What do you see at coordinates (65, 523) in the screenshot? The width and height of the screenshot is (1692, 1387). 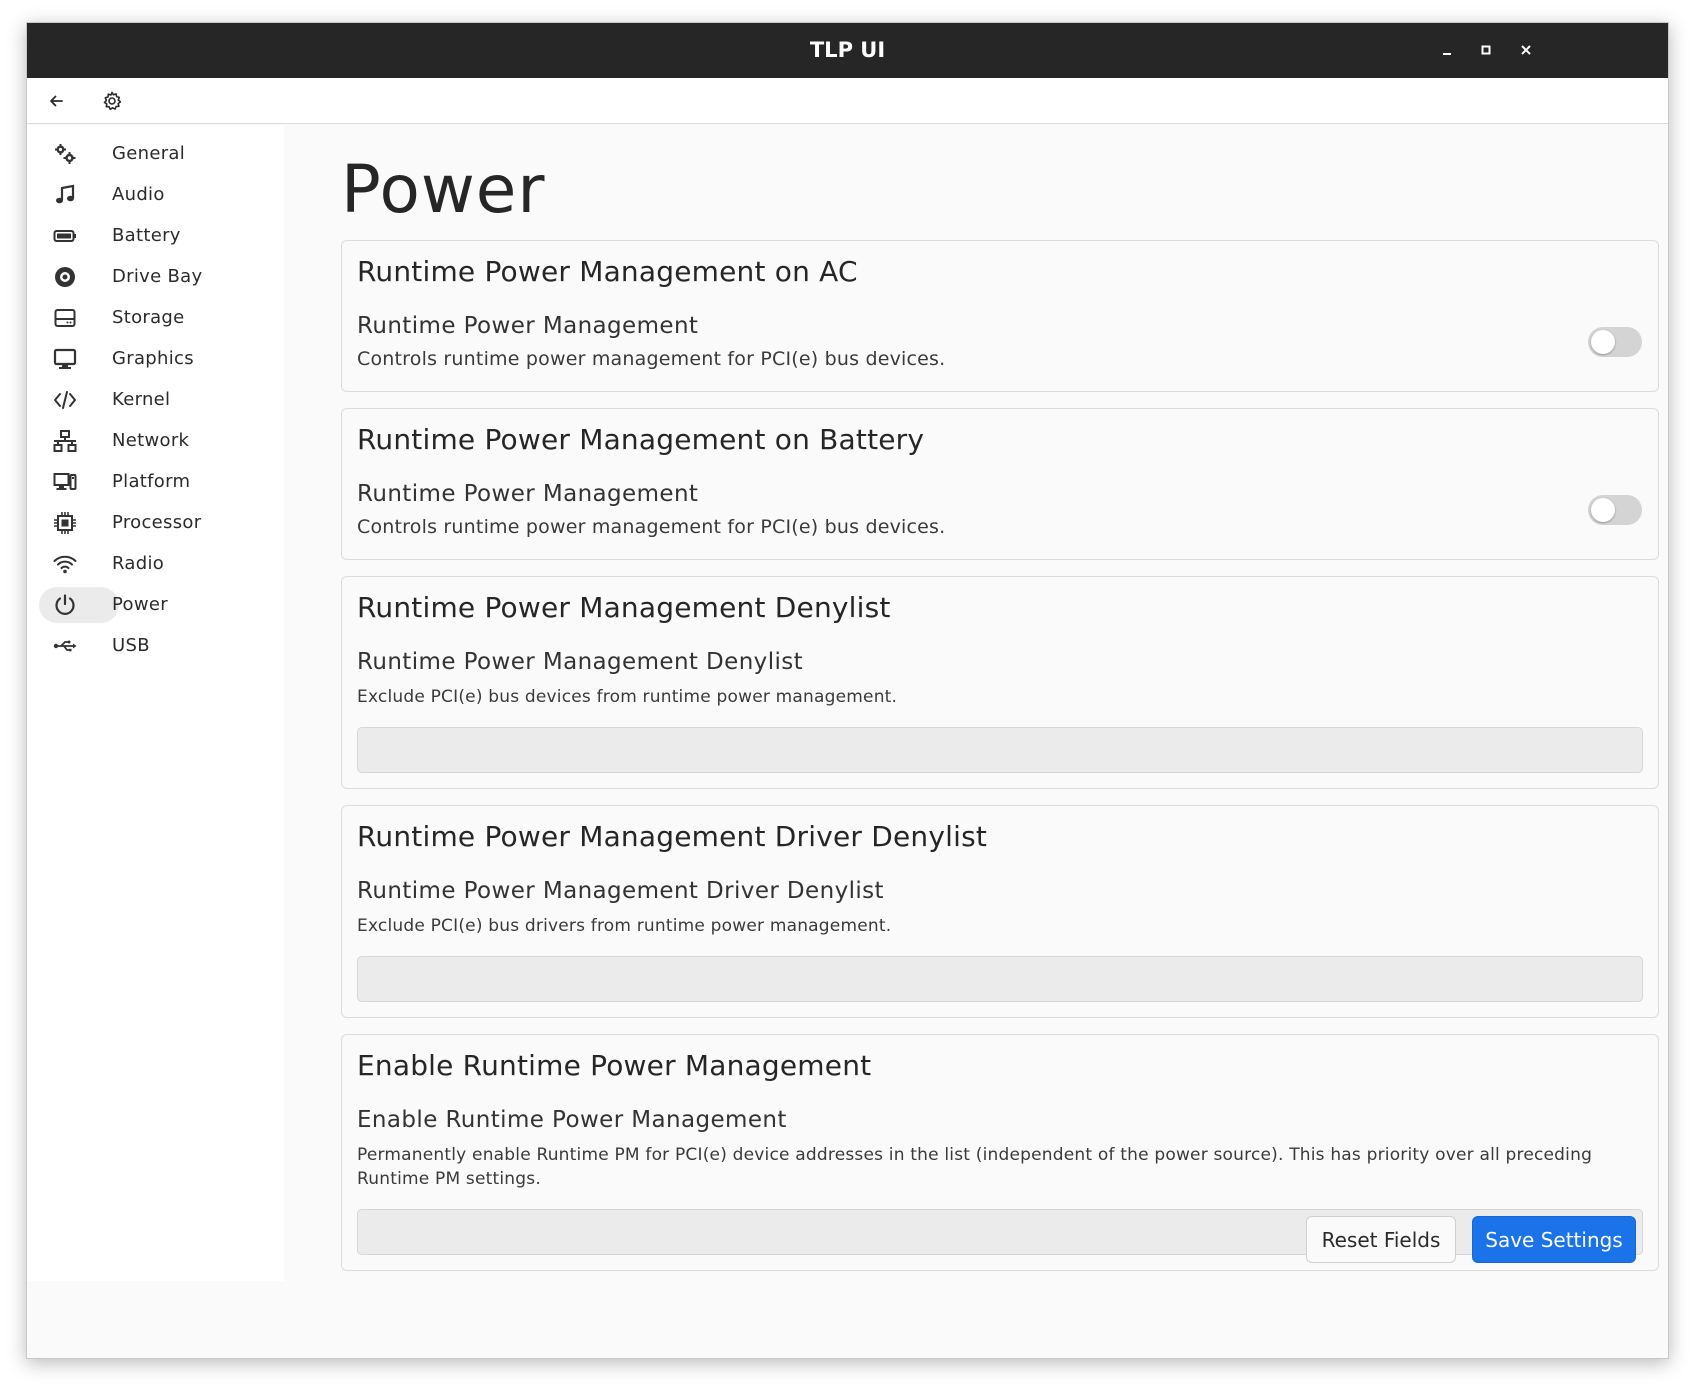 I see `chip-icon` at bounding box center [65, 523].